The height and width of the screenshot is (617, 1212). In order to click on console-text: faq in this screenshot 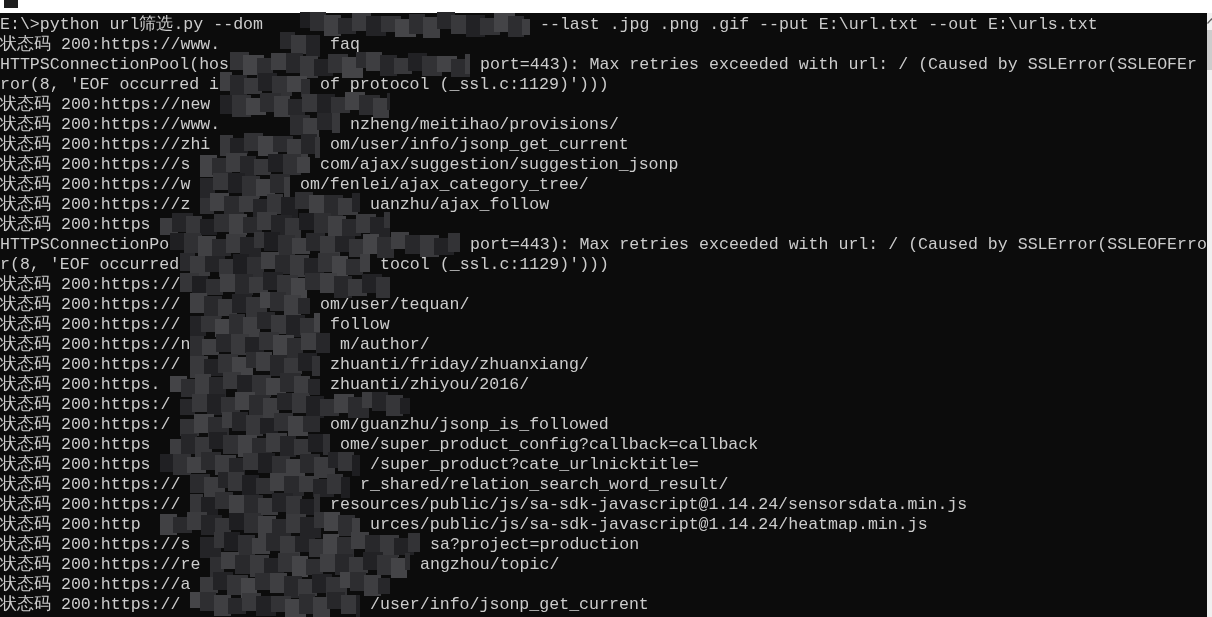, I will do `click(345, 45)`.